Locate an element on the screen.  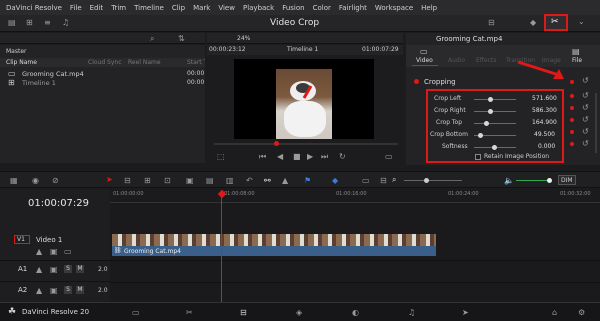
stop-icon: ■ is located at coordinates (297, 156).